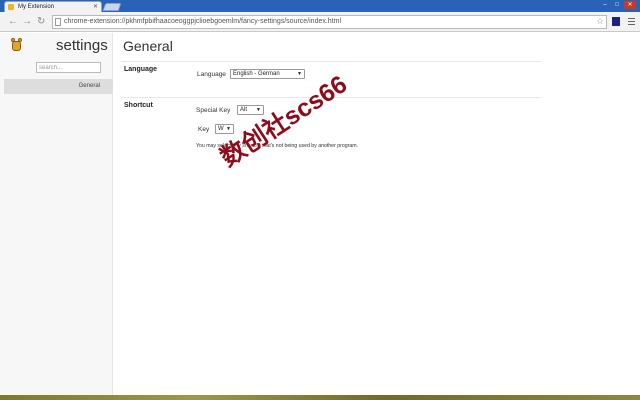 The height and width of the screenshot is (400, 640). What do you see at coordinates (82, 45) in the screenshot?
I see `sidebar-title: settings` at bounding box center [82, 45].